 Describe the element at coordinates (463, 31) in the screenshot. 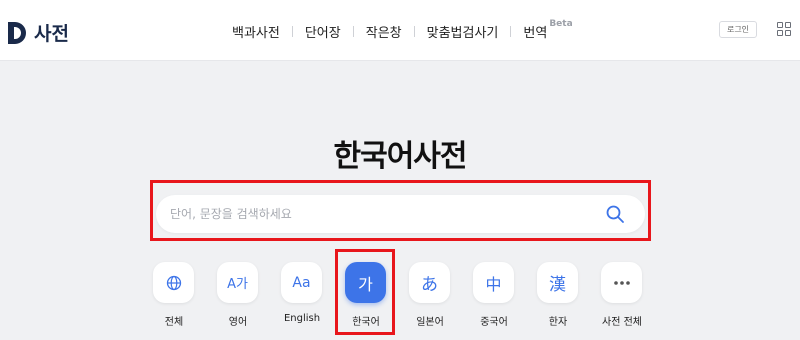

I see `nav-item-spell-checker: 맞춤법검사기` at that location.